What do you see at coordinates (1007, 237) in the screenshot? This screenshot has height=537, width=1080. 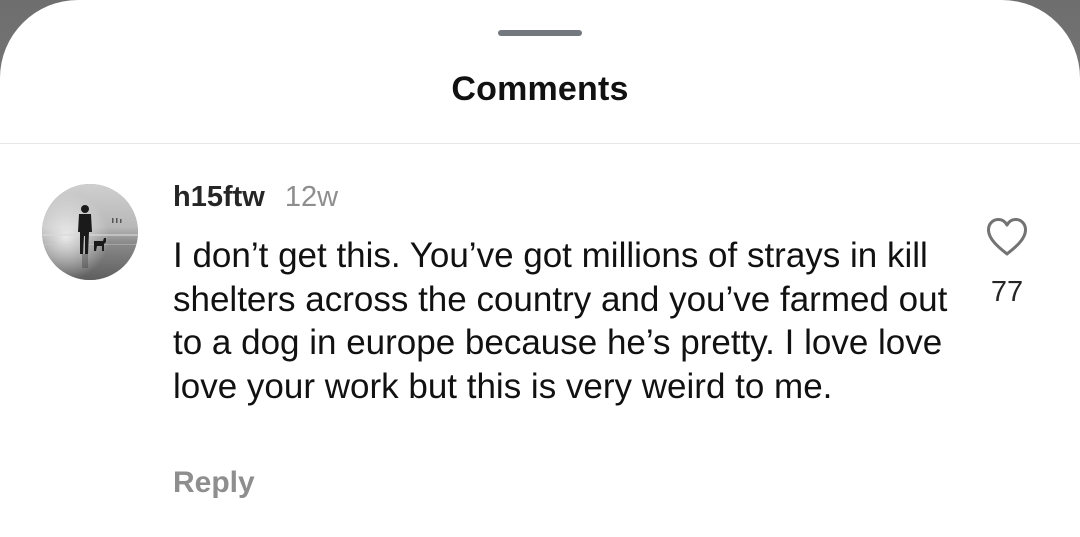 I see `heart-outline-icon` at bounding box center [1007, 237].